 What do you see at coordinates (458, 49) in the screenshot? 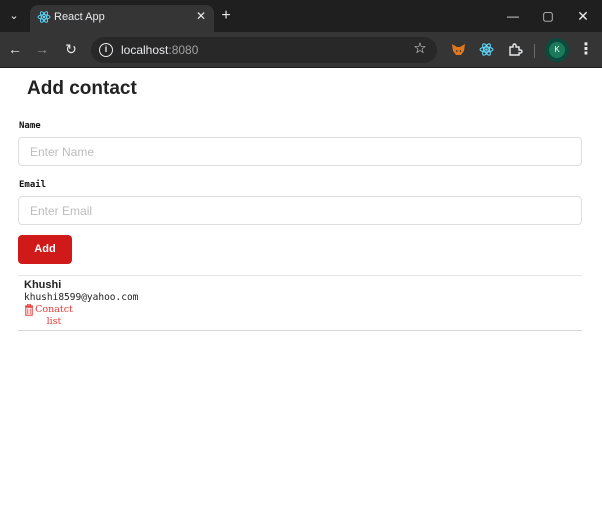
I see `metamask-fox-icon` at bounding box center [458, 49].